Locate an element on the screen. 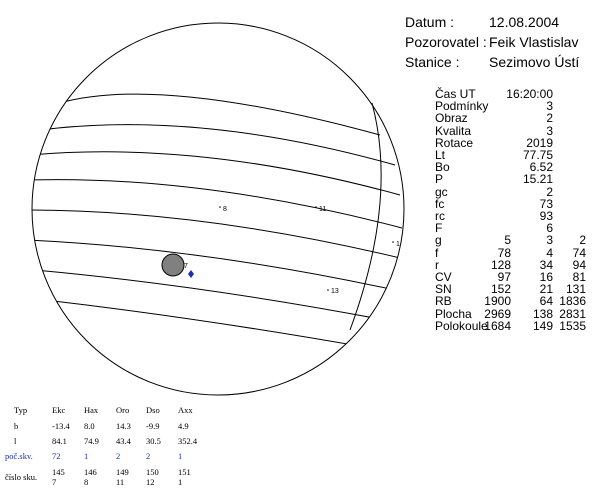 The height and width of the screenshot is (502, 595). table-cell: 352.4 is located at coordinates (188, 441).